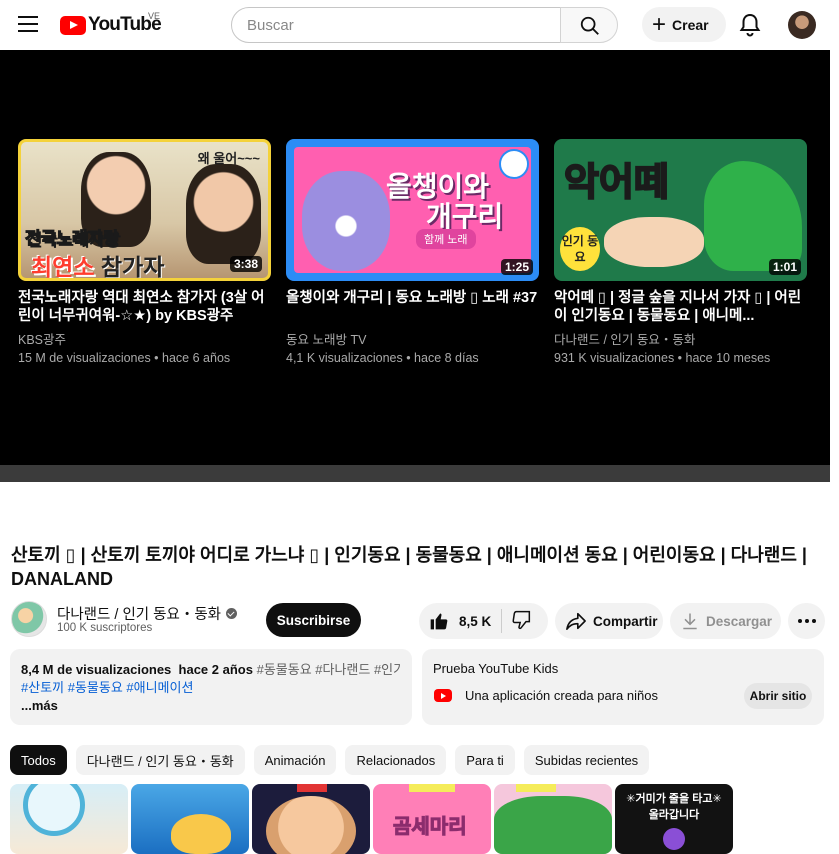  Describe the element at coordinates (73, 25) in the screenshot. I see `youtube-play-icon` at that location.